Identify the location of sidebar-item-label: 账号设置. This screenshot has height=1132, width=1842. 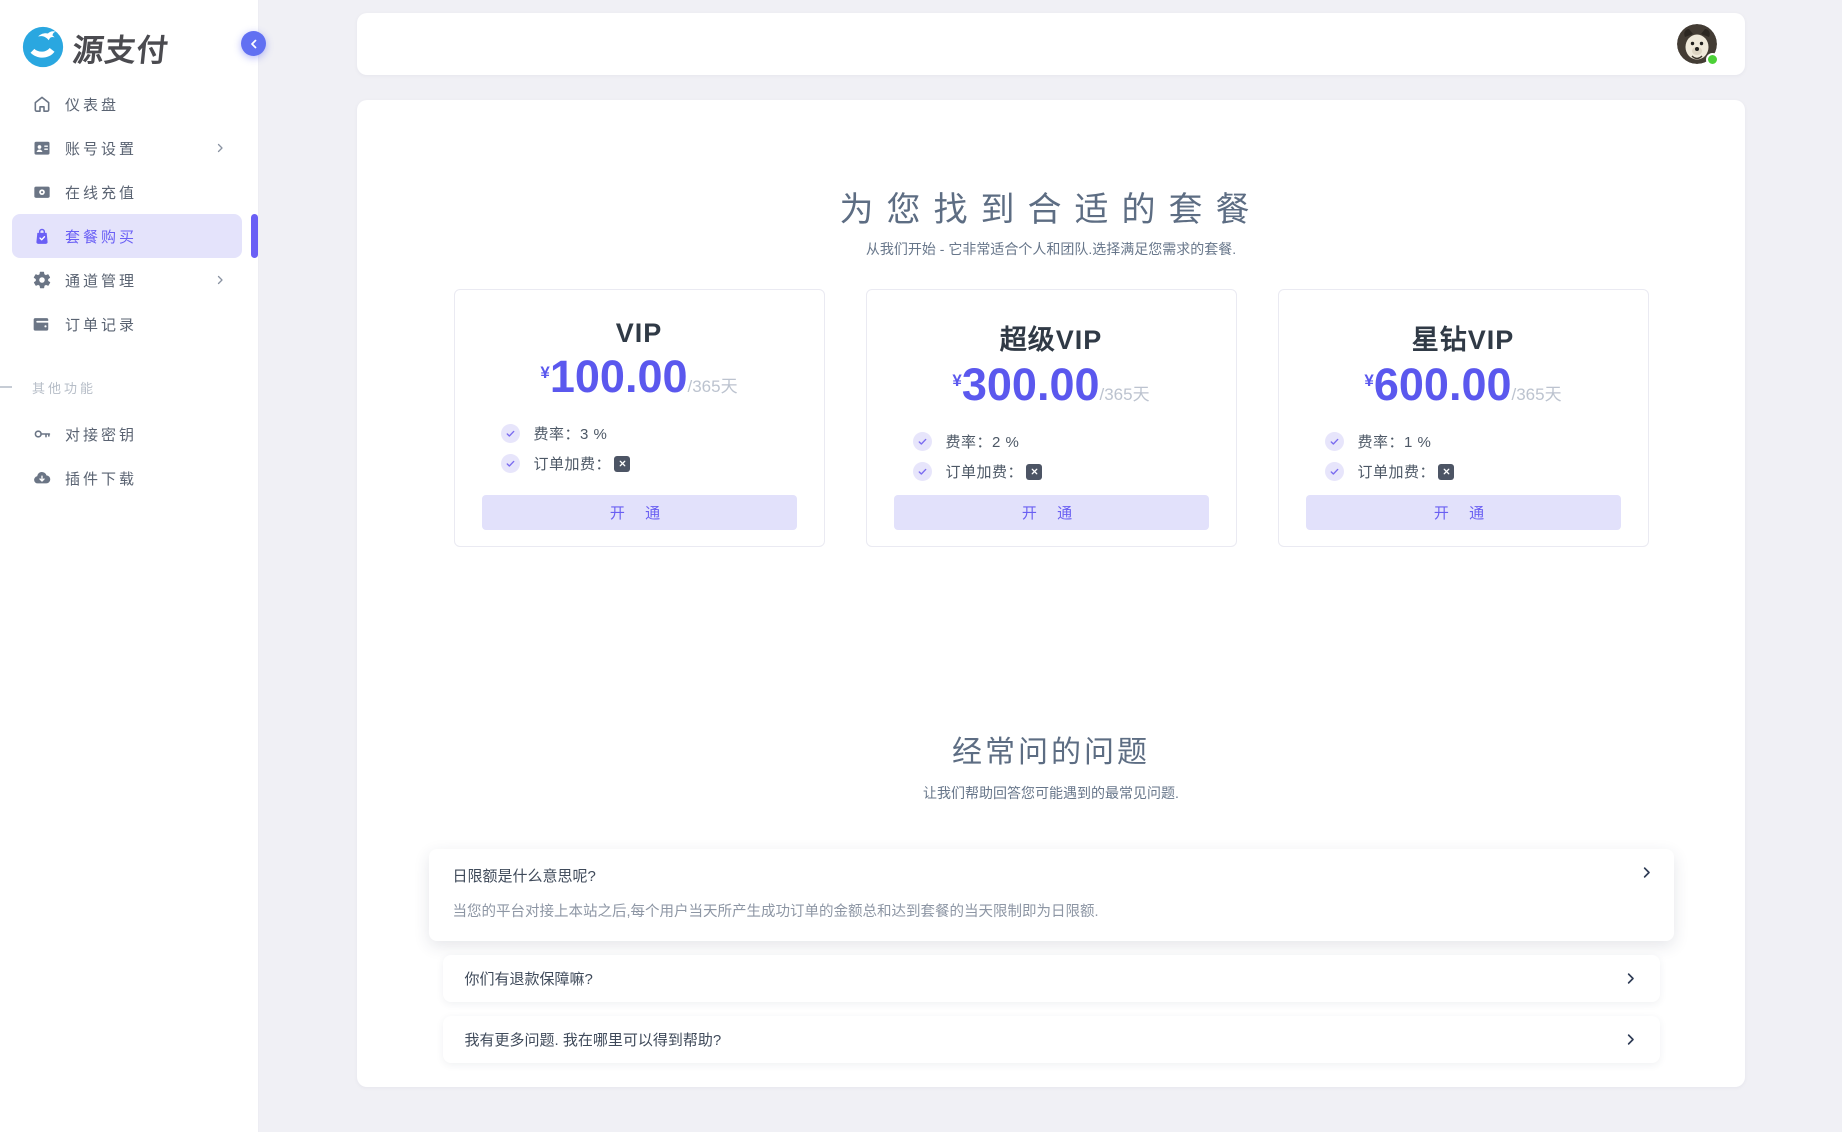
(101, 149).